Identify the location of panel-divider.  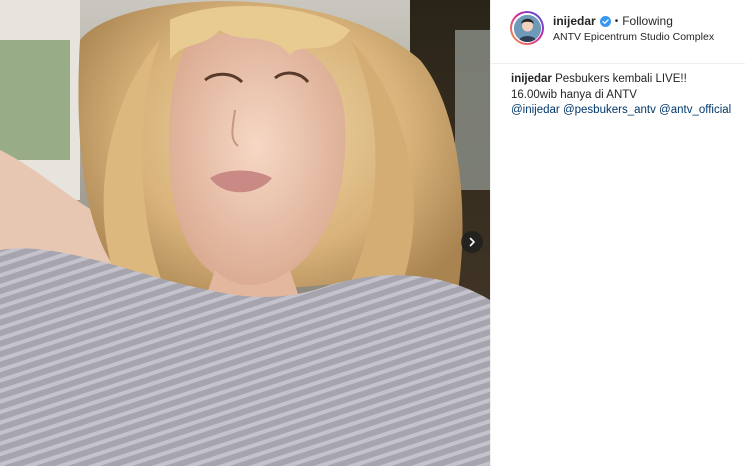
(490, 233).